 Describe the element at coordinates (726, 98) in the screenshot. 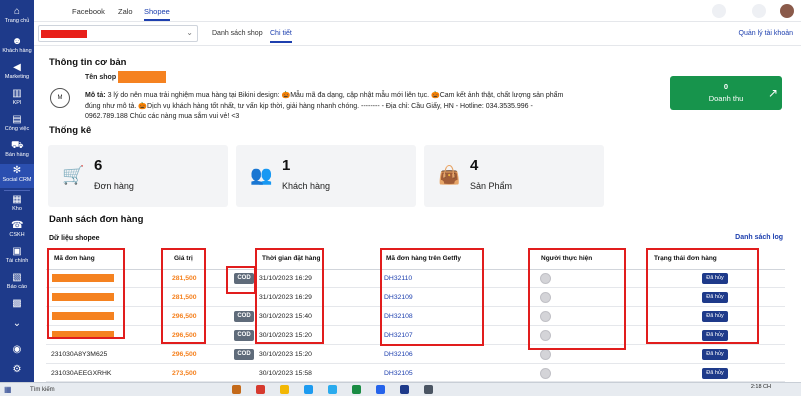

I see `revenue-label: Doanh thu` at that location.